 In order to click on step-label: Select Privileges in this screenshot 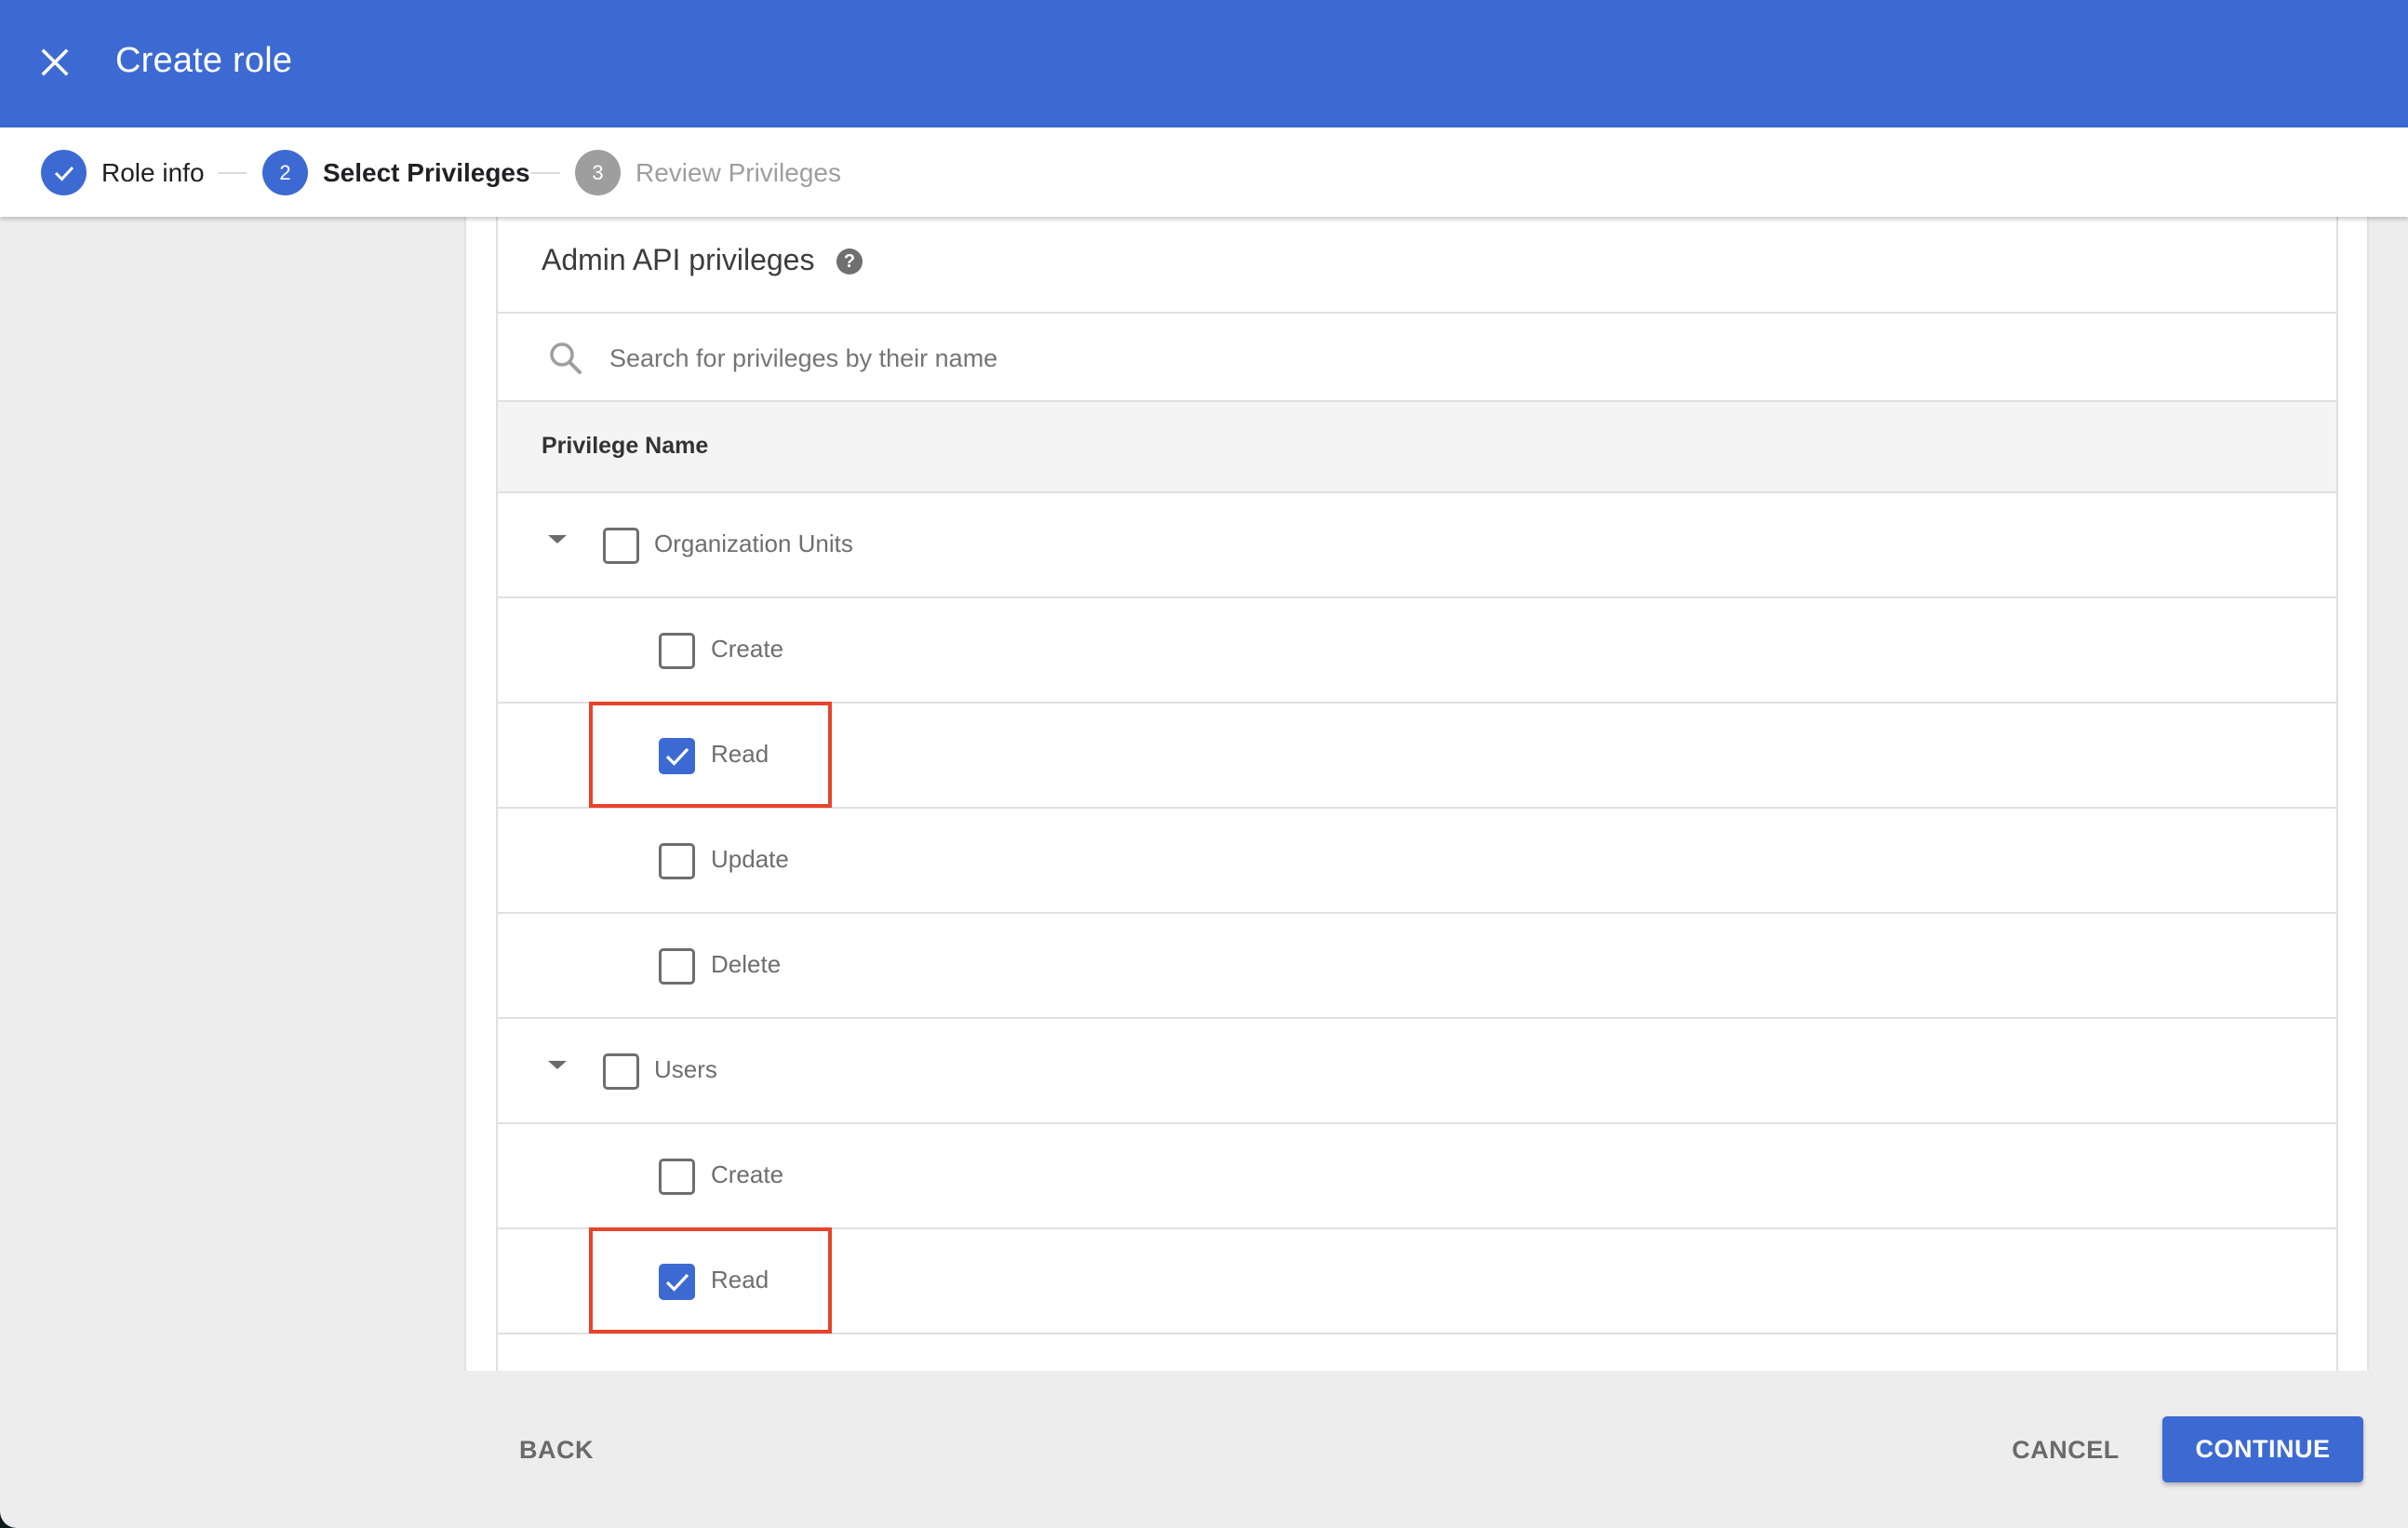, I will do `click(427, 172)`.